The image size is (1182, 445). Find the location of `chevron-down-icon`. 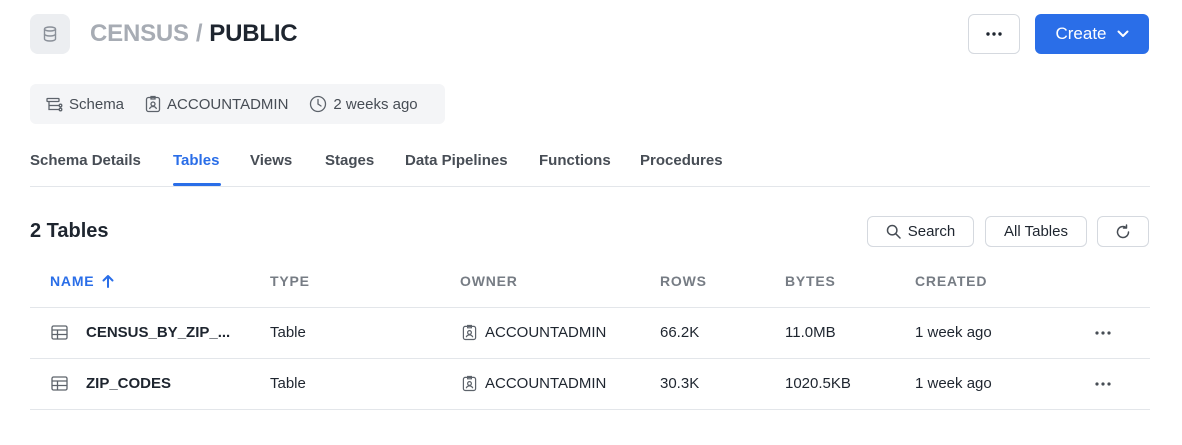

chevron-down-icon is located at coordinates (1123, 33).